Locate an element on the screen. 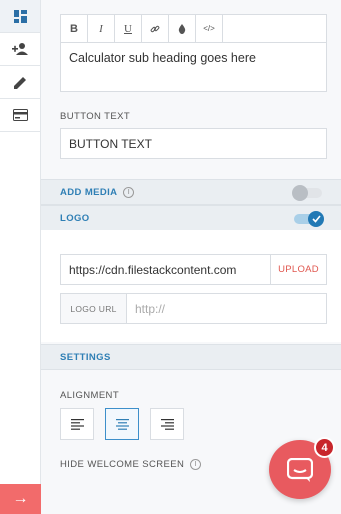 The width and height of the screenshot is (341, 514). dashboard-icon is located at coordinates (20, 16).